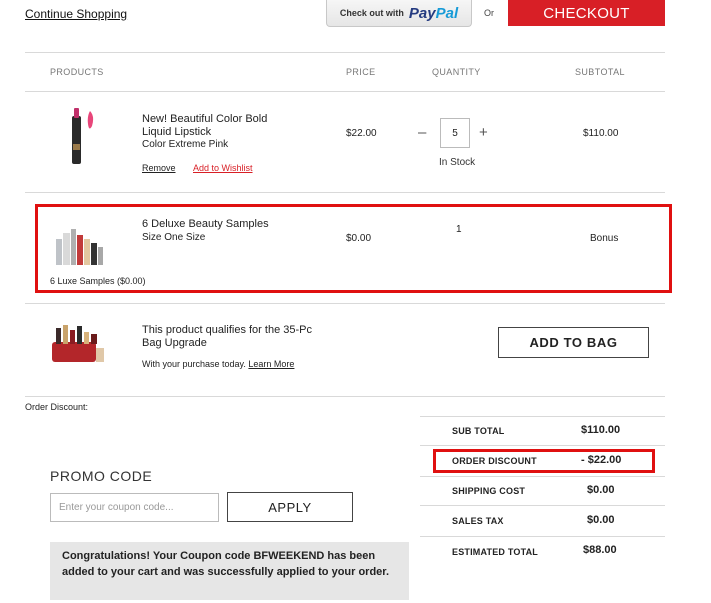 This screenshot has width=711, height=603. What do you see at coordinates (159, 168) in the screenshot?
I see `remove-link: Remove` at bounding box center [159, 168].